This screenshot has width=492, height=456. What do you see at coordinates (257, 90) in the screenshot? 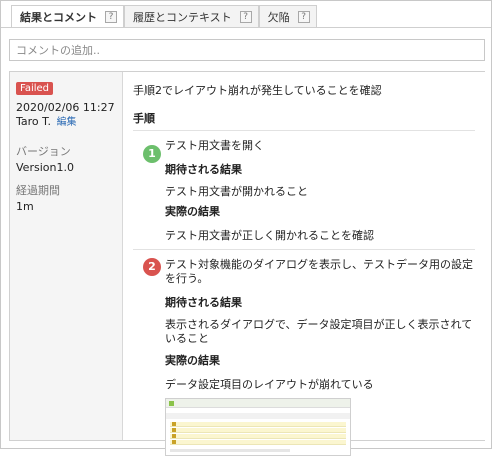
I see `result-summary: 手順2でレイアウト崩れが発生していることを確認` at bounding box center [257, 90].